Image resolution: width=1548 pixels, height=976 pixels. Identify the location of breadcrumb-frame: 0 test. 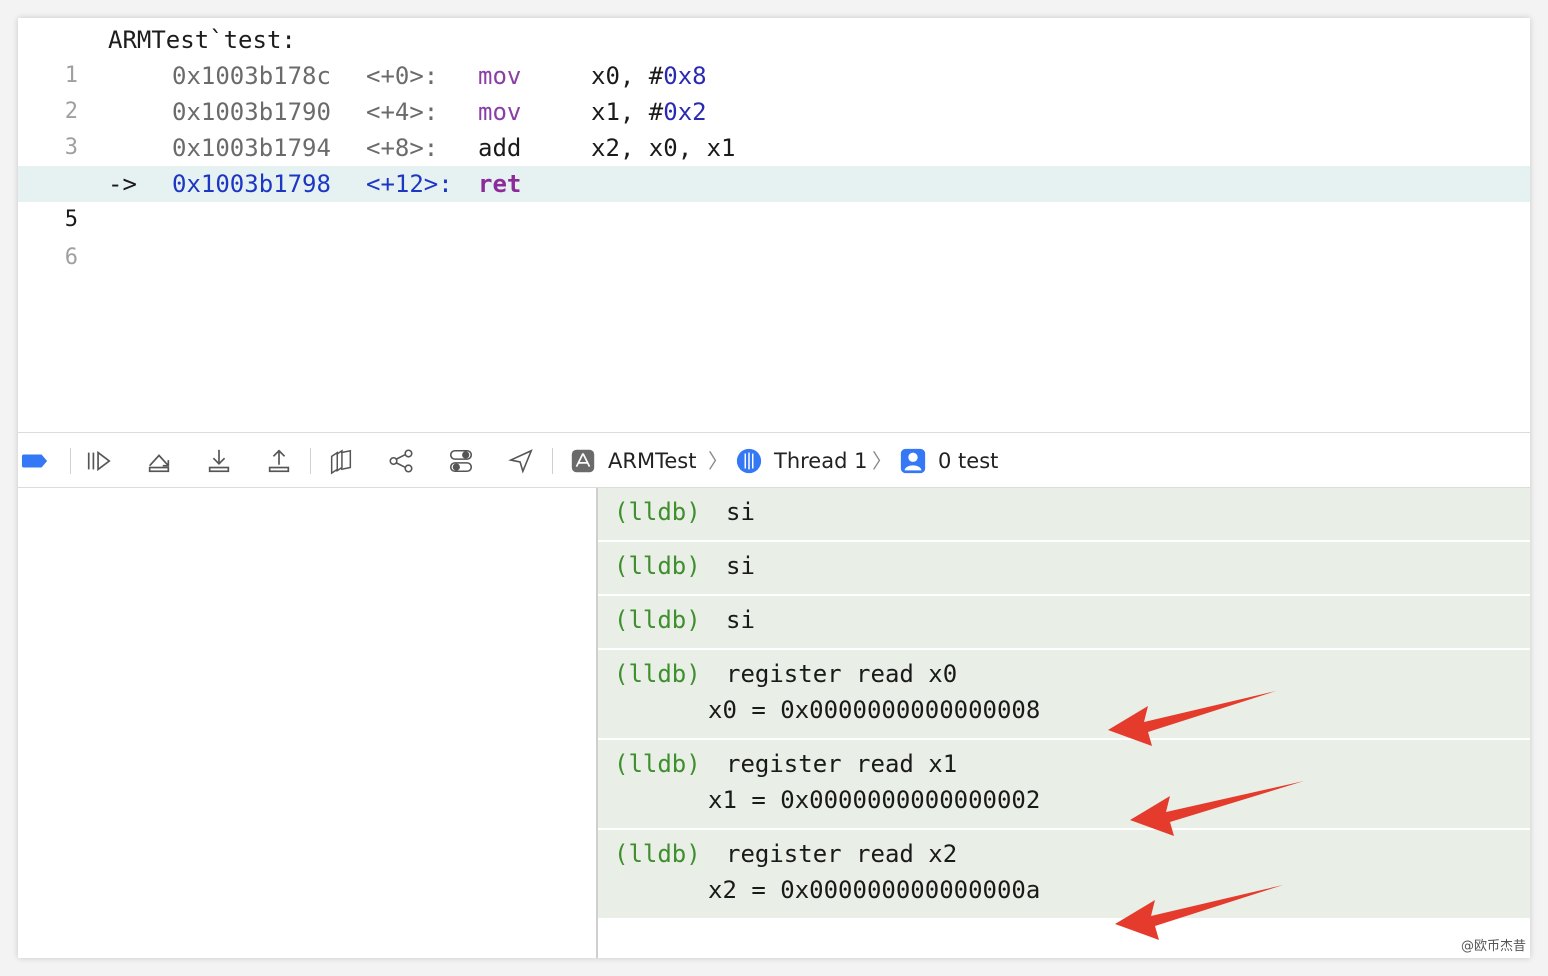
(968, 461).